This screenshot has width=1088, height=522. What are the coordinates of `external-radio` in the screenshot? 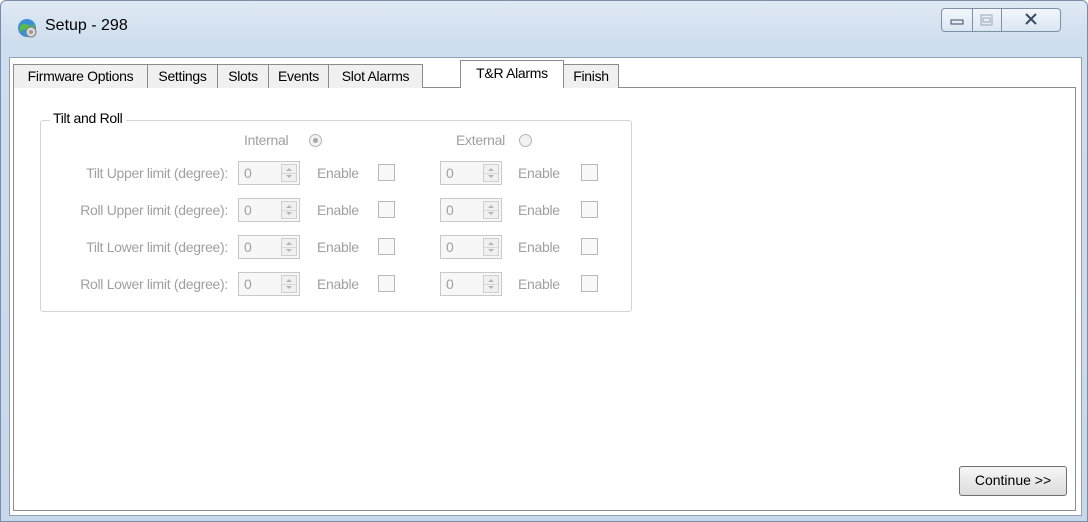 It's located at (525, 140).